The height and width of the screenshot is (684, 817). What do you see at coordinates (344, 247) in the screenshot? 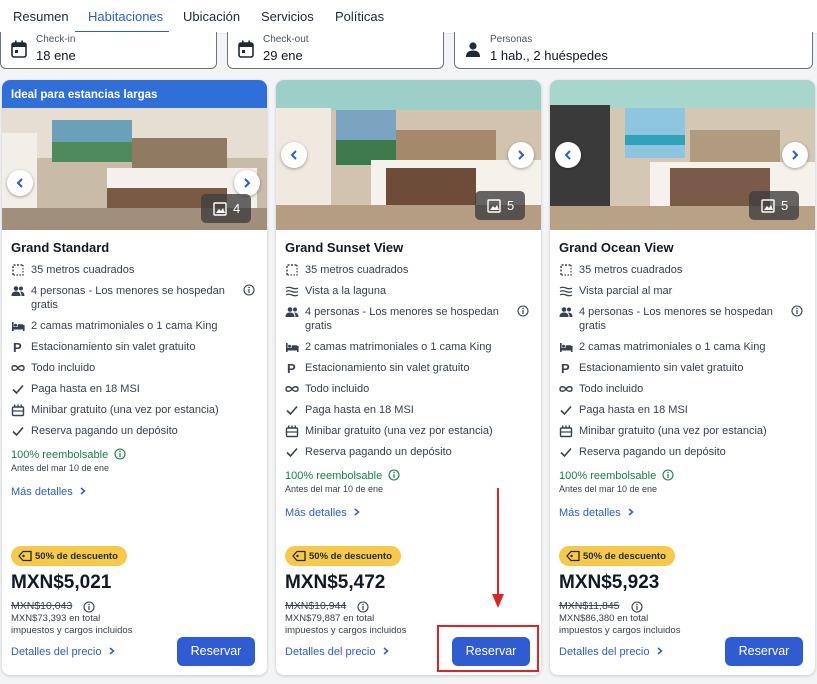
I see `room-name: Grand Sunset View` at bounding box center [344, 247].